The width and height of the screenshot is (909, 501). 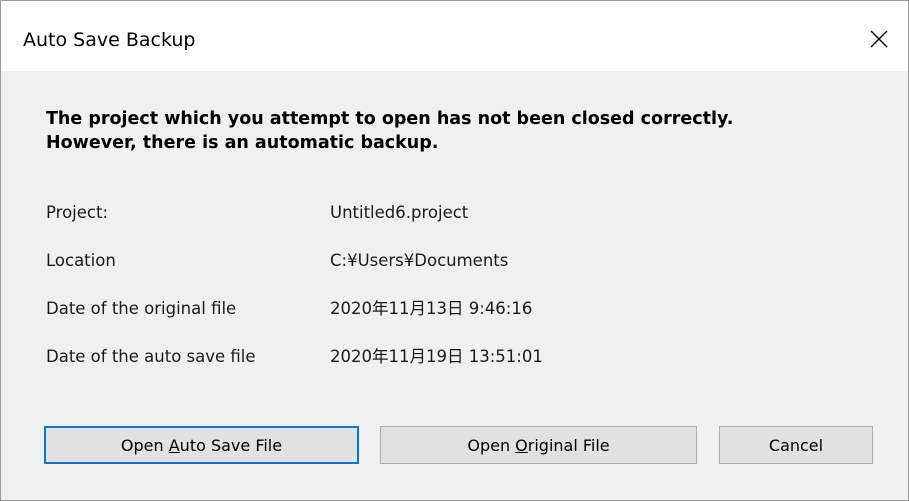 I want to click on title-bar: Auto Save Backup, so click(x=454, y=39).